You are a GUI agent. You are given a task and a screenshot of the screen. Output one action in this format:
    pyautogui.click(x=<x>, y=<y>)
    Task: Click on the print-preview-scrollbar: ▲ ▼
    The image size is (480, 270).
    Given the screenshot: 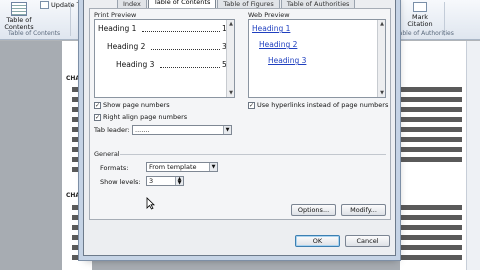 What is the action you would take?
    pyautogui.click(x=230, y=58)
    